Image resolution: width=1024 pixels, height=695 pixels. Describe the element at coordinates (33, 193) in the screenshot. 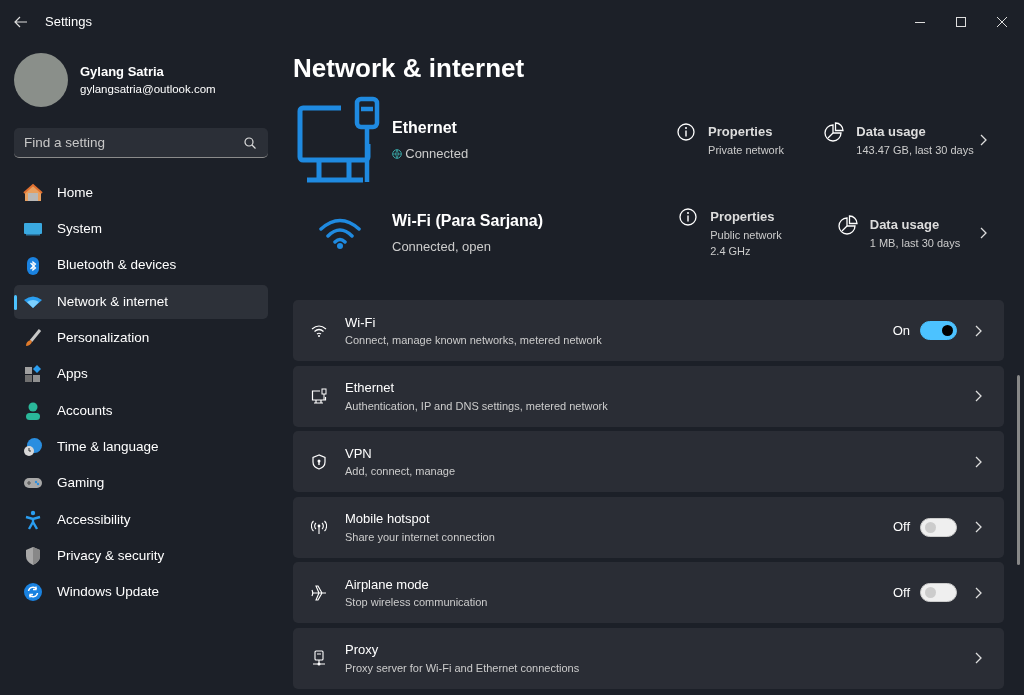

I see `house-icon` at that location.